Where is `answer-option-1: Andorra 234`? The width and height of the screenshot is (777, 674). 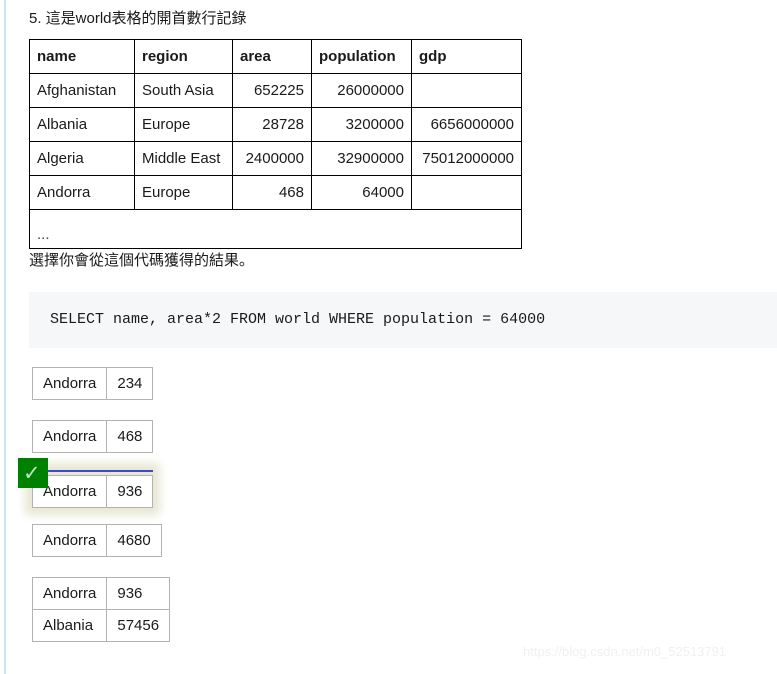
answer-option-1: Andorra 234 is located at coordinates (92, 383).